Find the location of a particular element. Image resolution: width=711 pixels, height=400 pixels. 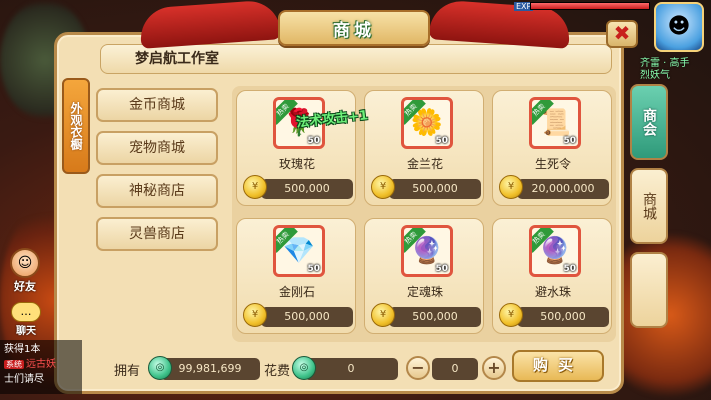

chat-log: 获得1本 系统 远古妖 士们请尽 is located at coordinates (41, 367).